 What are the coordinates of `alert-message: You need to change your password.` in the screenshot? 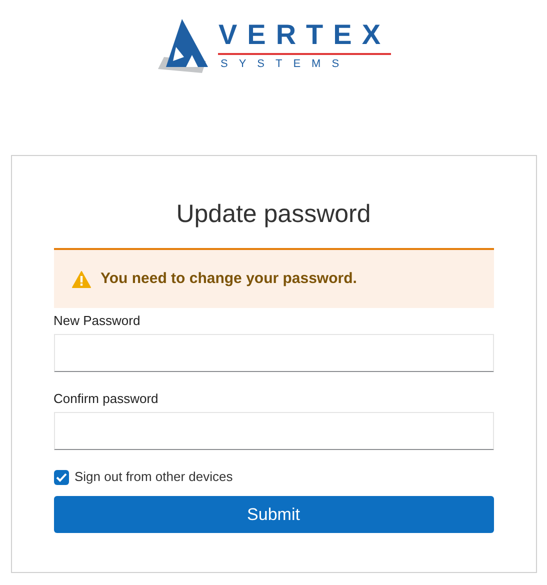 It's located at (228, 278).